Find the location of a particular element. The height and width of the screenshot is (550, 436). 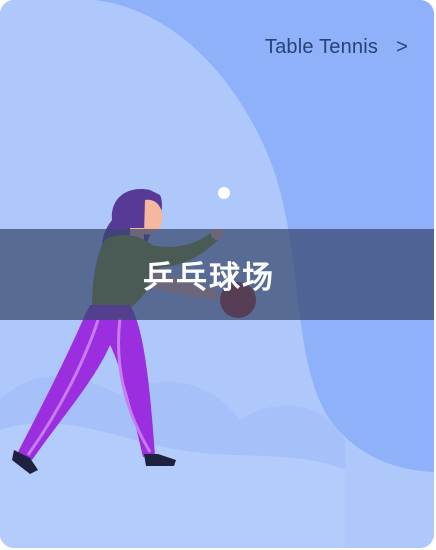

chevron-right-icon: > is located at coordinates (402, 47).